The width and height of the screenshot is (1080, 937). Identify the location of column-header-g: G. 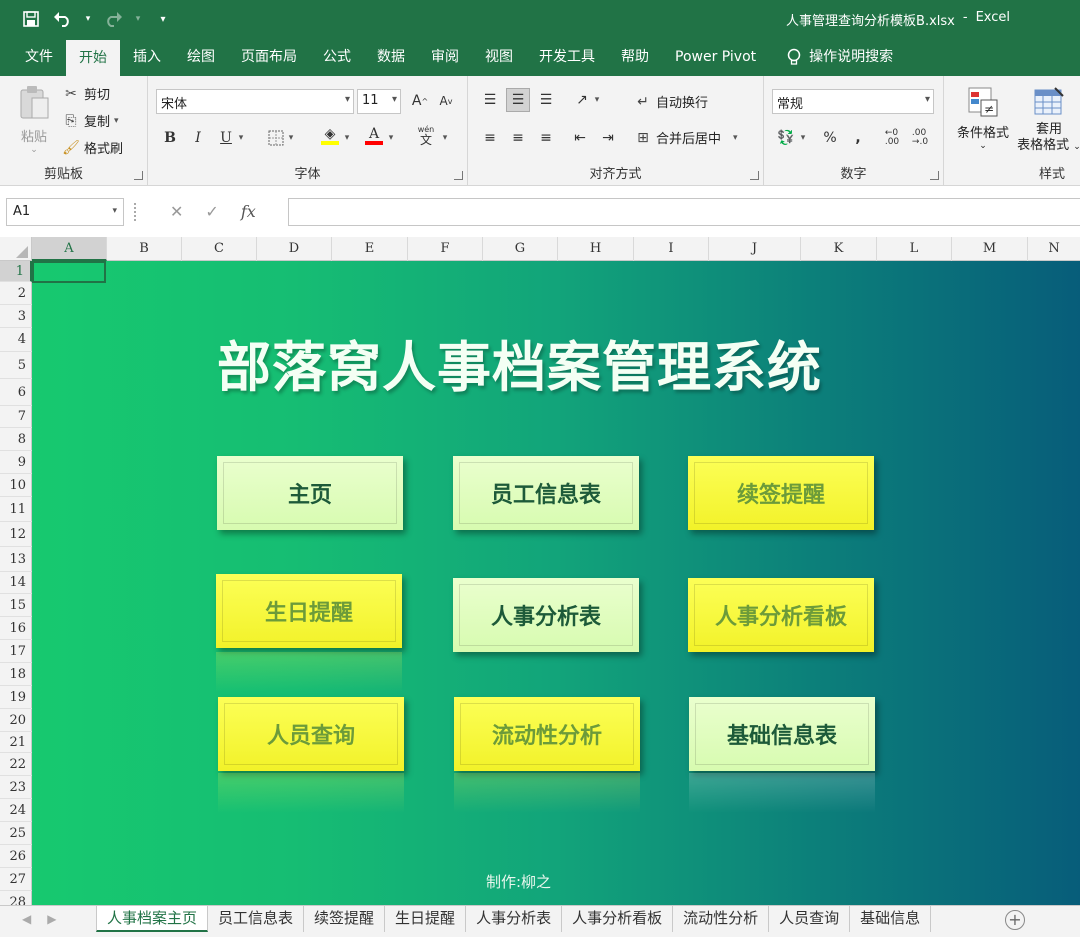
(520, 249).